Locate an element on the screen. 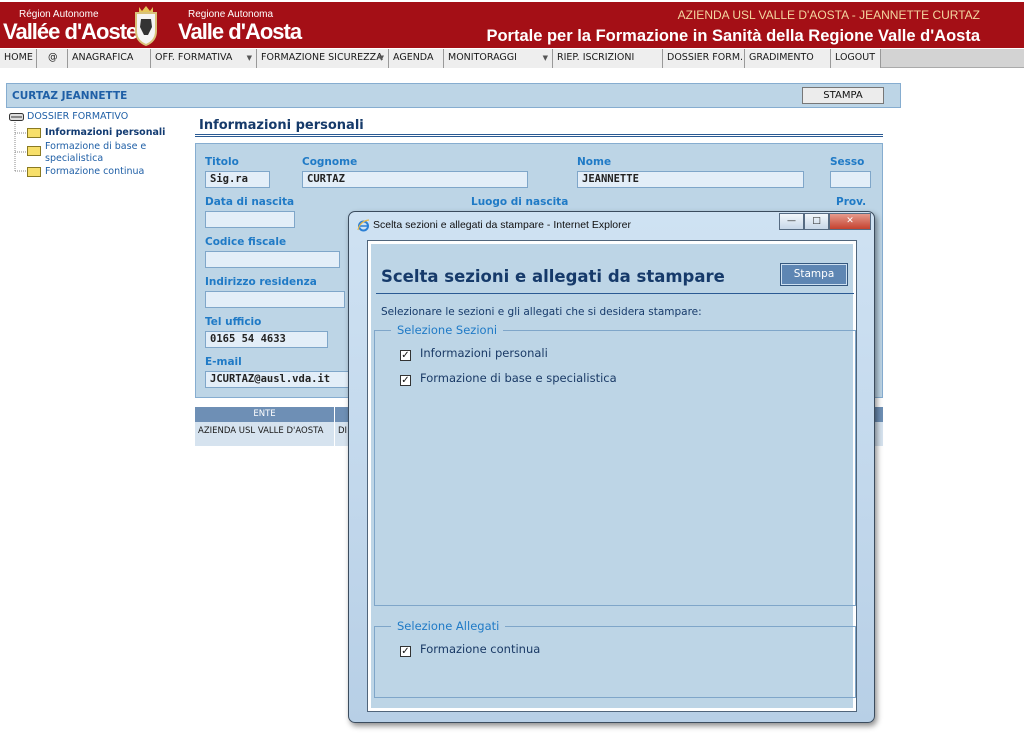 The image size is (1024, 737). field-nome: JEANNETTE is located at coordinates (690, 179).